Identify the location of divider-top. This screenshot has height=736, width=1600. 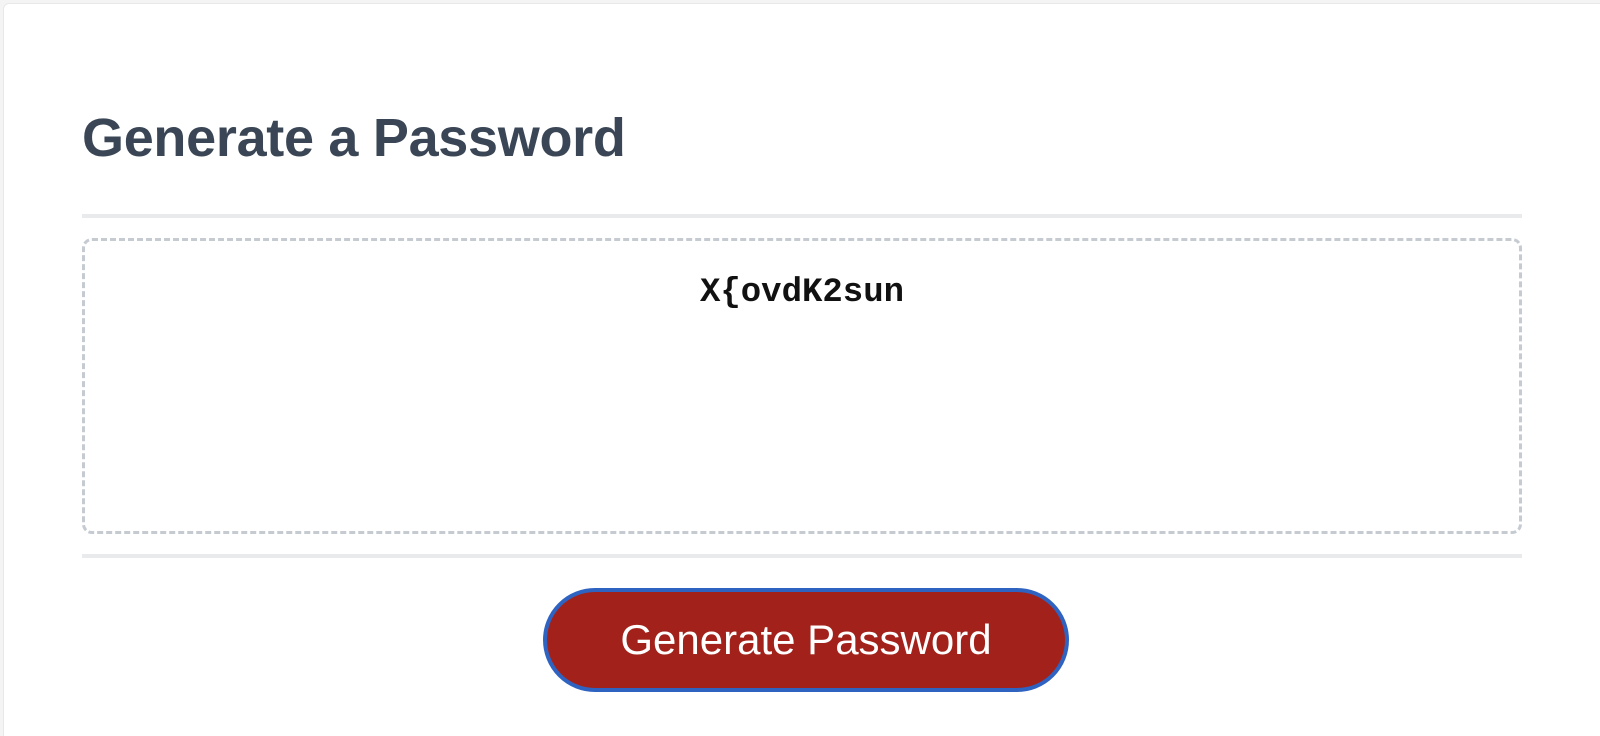
(802, 216).